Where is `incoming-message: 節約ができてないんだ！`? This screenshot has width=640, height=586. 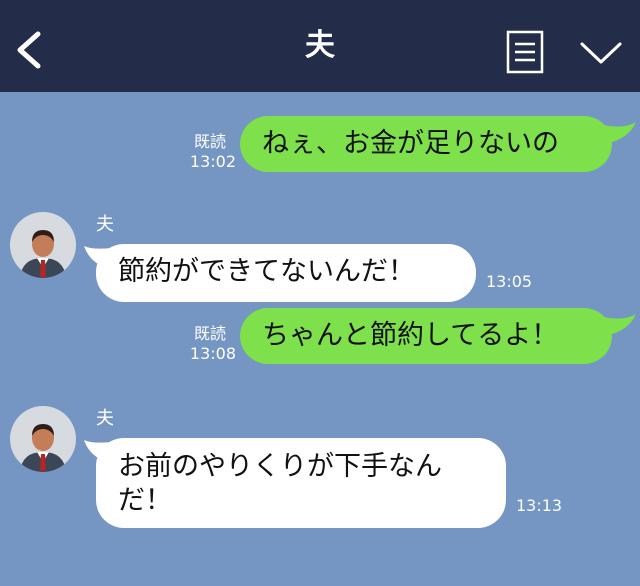
incoming-message: 節約ができてないんだ！ is located at coordinates (286, 273).